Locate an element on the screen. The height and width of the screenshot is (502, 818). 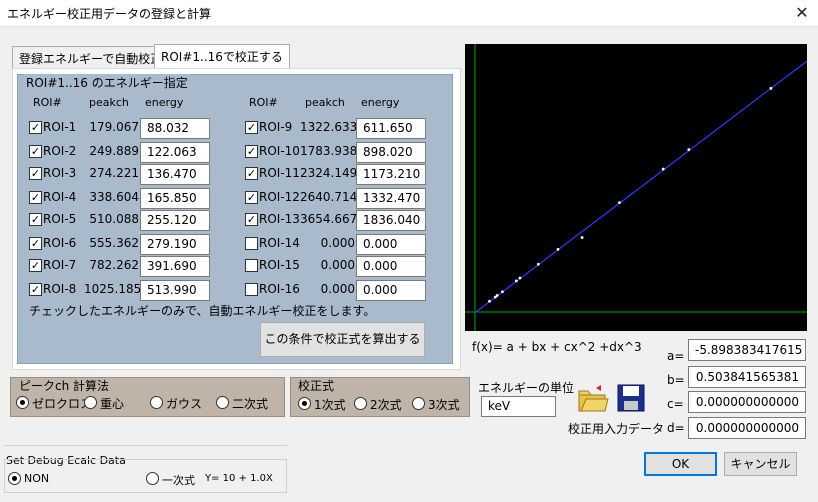
roi-energy-input: 279.190 is located at coordinates (175, 244).